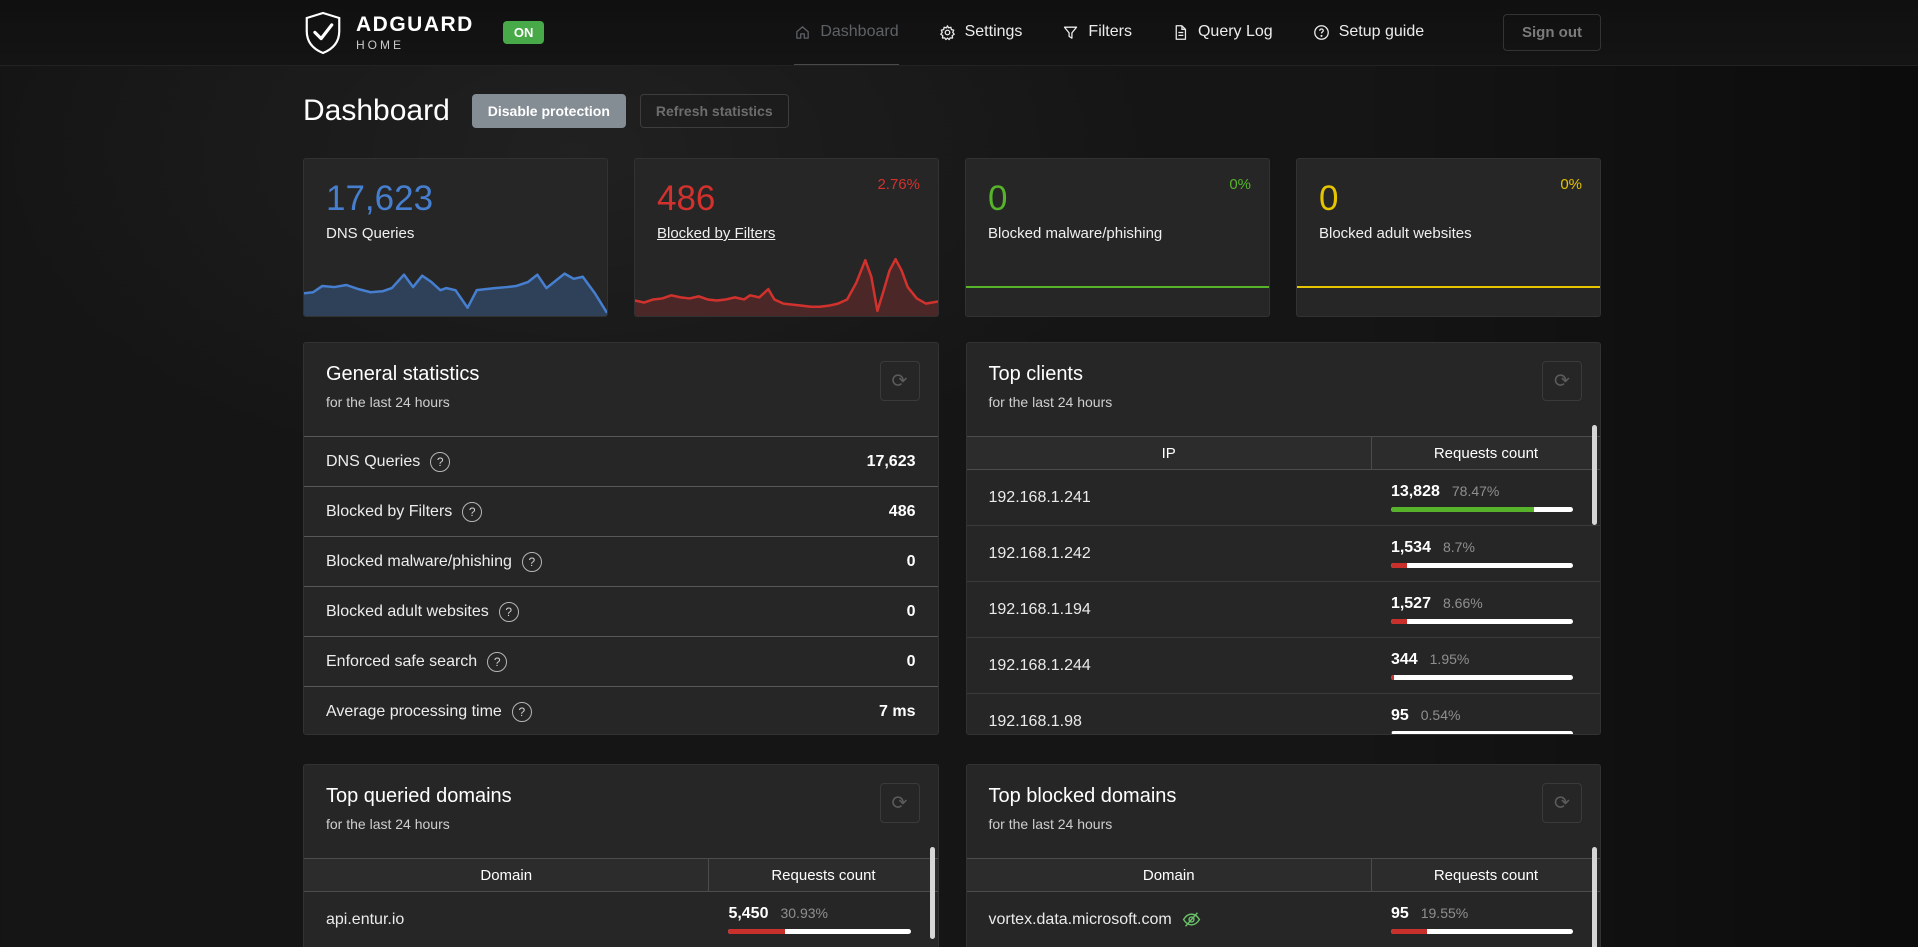 This screenshot has width=1918, height=947. I want to click on top-queried-subtitle: for the last 24 hours, so click(388, 824).